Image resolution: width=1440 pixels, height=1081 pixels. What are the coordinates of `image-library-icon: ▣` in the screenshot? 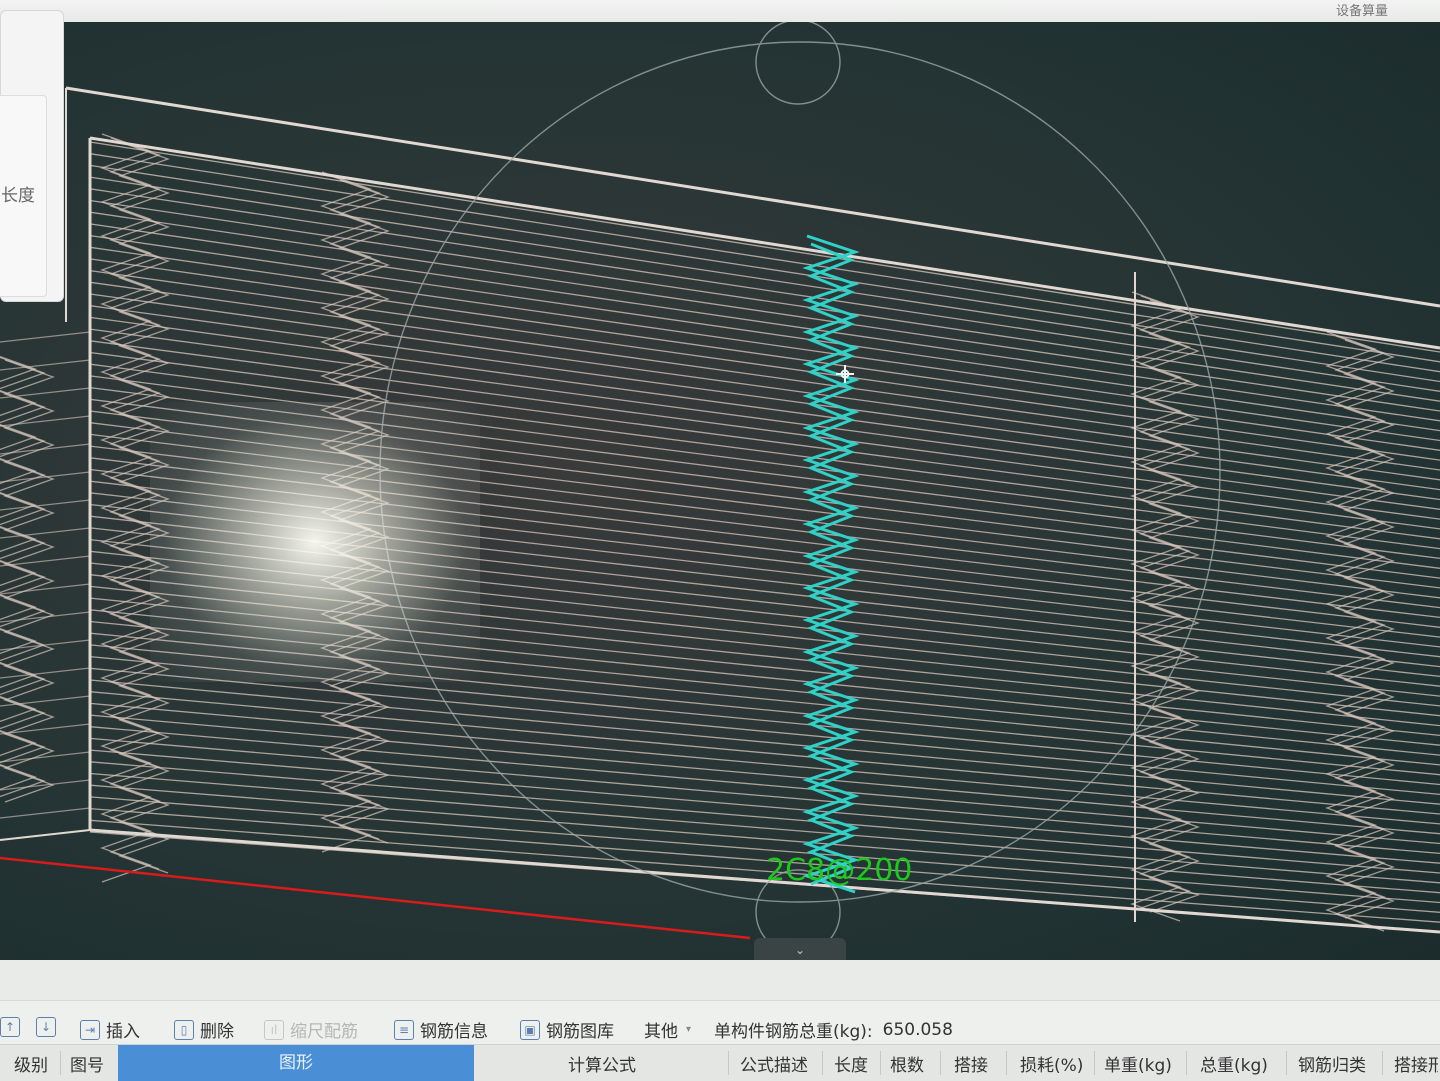 It's located at (530, 1029).